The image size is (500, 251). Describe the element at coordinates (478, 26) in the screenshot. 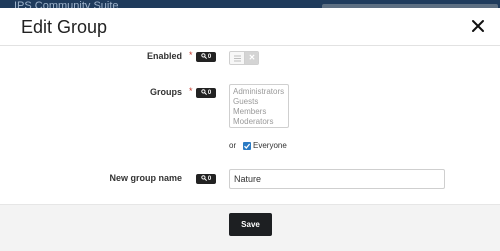

I see `close-icon` at that location.